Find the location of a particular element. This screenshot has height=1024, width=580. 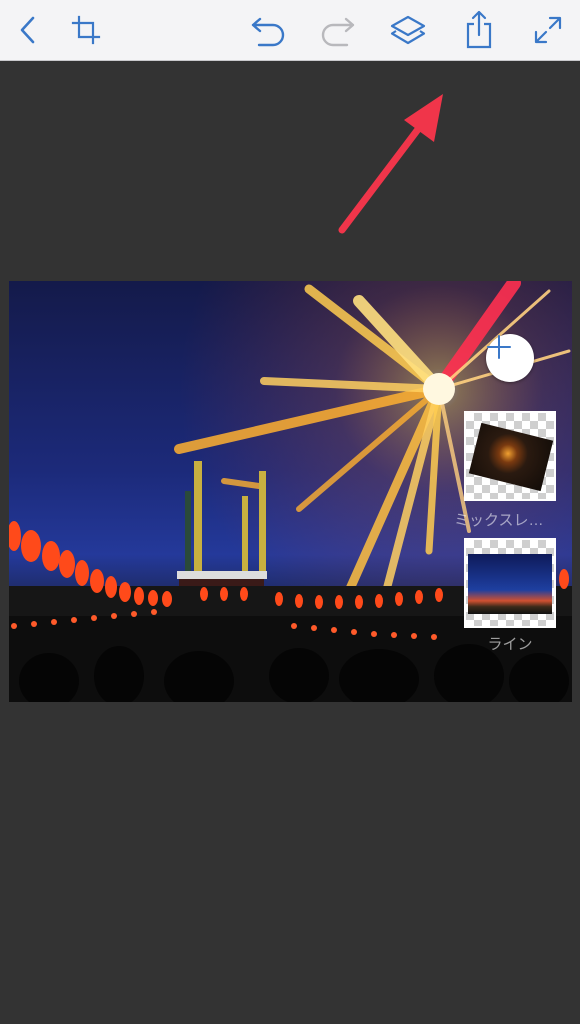

layer-thumbnail-photo is located at coordinates (510, 583).